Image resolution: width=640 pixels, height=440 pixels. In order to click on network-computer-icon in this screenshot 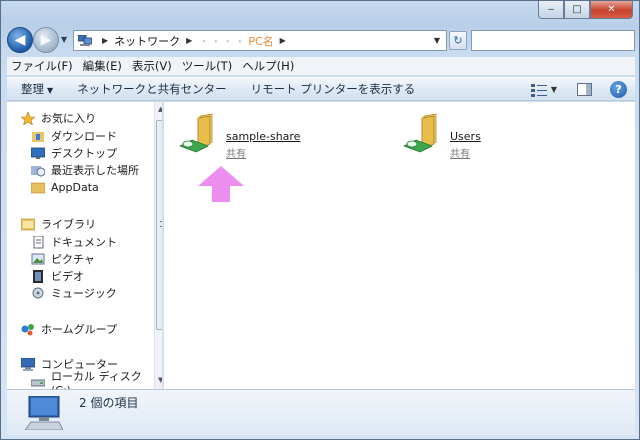, I will do `click(85, 40)`.